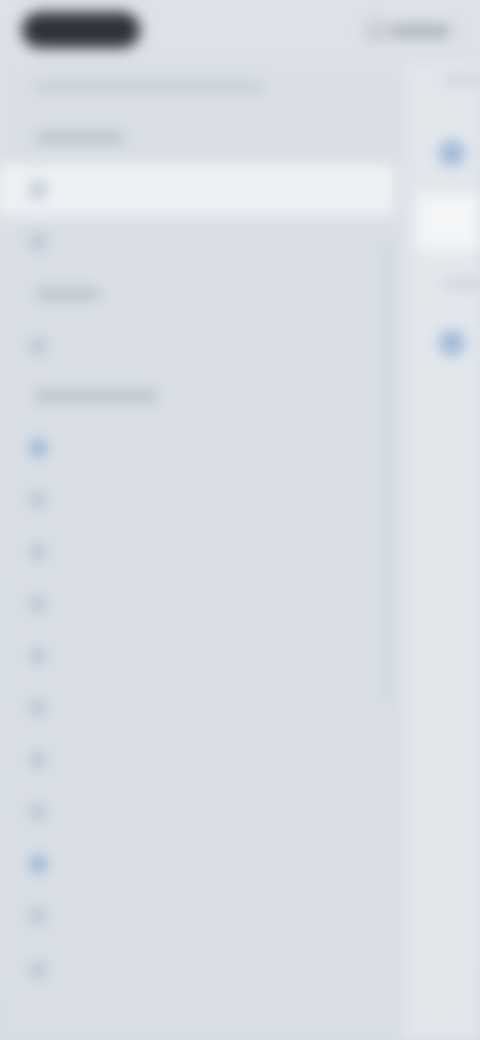  Describe the element at coordinates (210, 938) in the screenshot. I see `sidebar-divider` at that location.